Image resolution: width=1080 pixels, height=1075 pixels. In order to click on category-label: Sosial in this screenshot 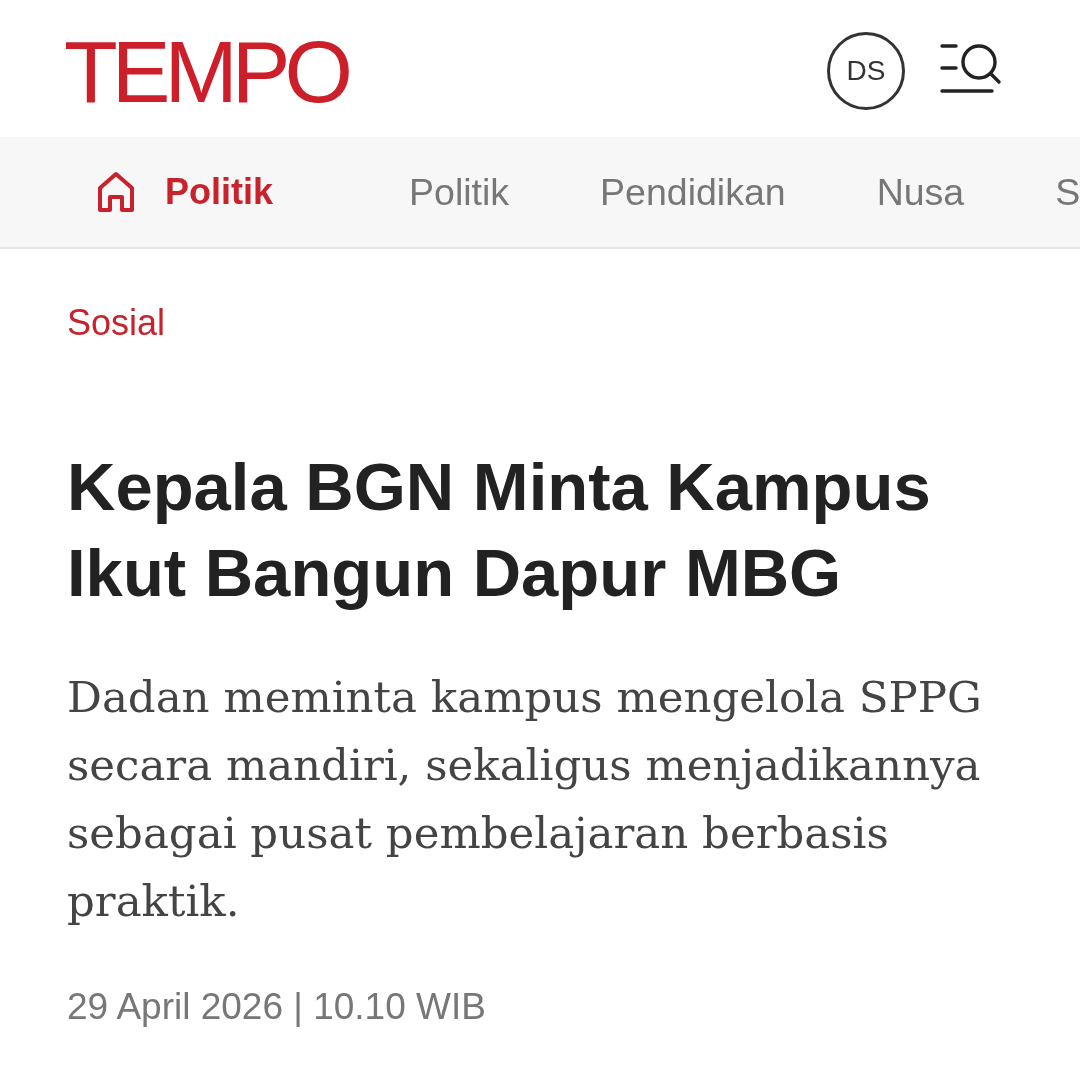, I will do `click(564, 322)`.